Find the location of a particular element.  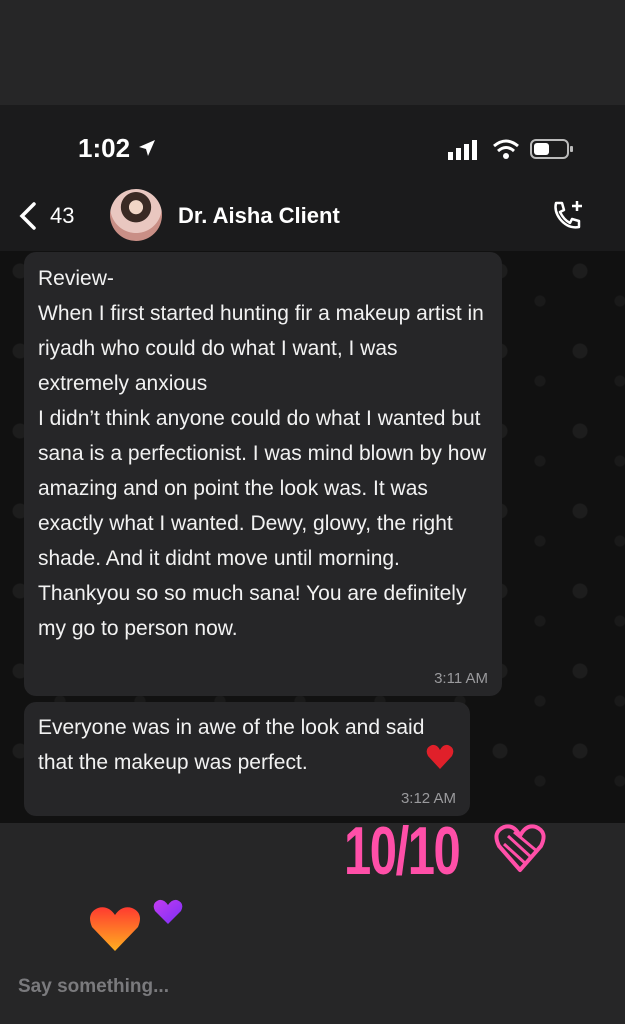

call-add-icon is located at coordinates (568, 218).